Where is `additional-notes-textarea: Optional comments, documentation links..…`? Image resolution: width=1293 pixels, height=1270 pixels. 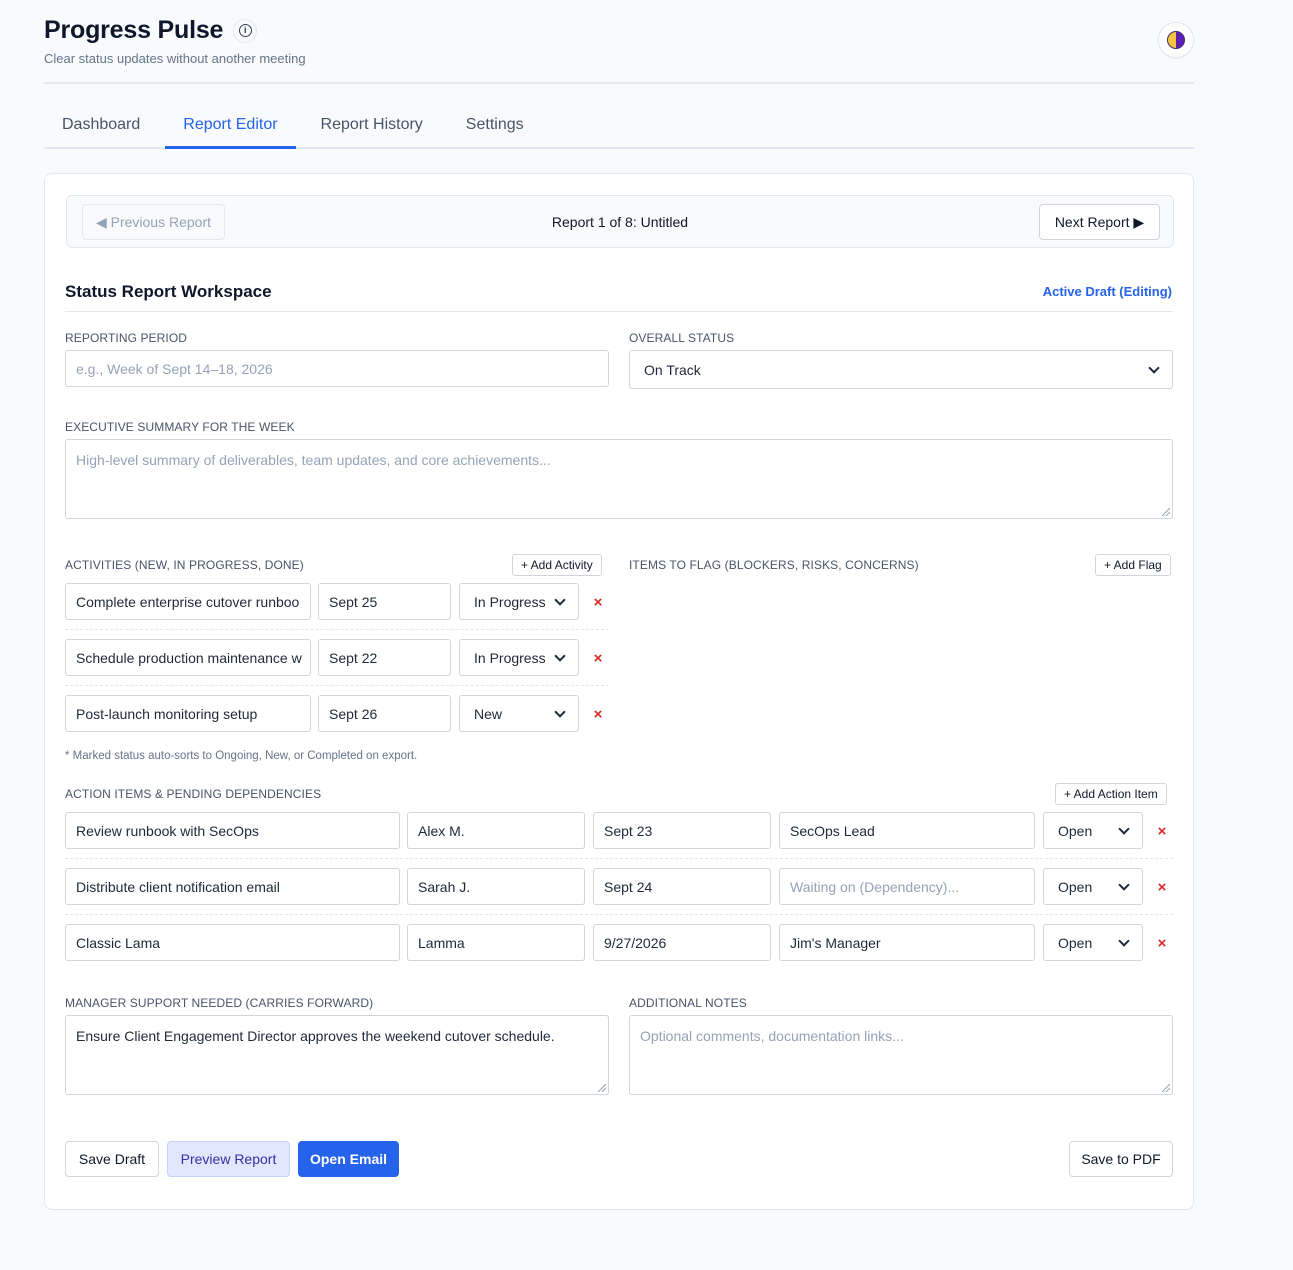
additional-notes-textarea: Optional comments, documentation links..… is located at coordinates (901, 1055).